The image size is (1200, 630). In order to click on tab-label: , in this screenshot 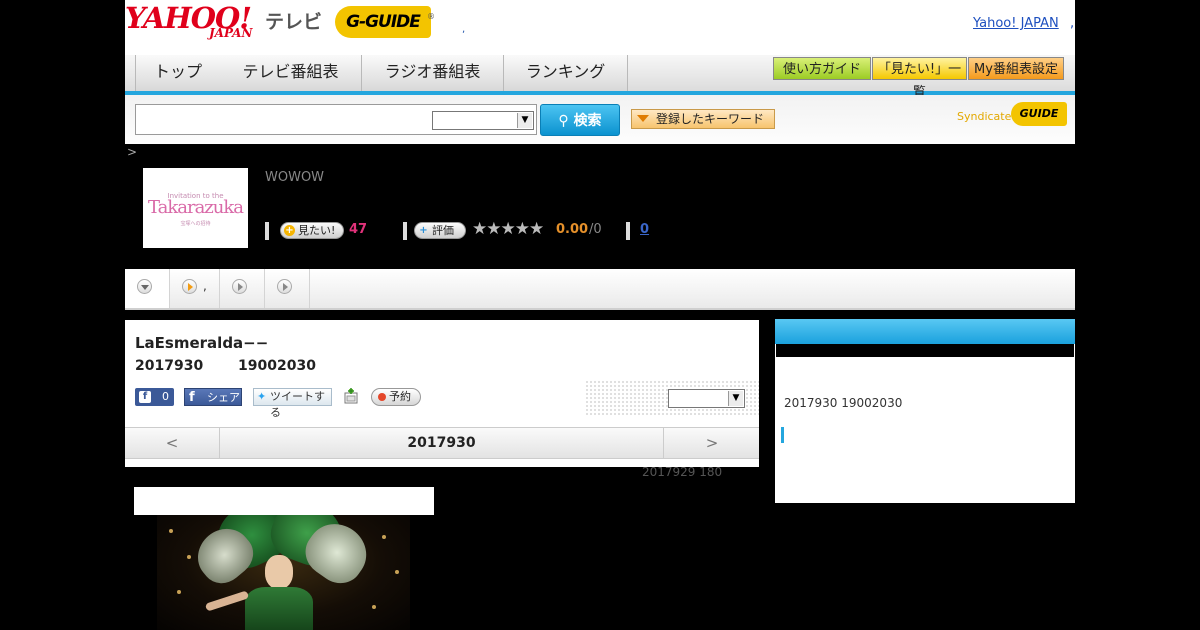, I will do `click(205, 286)`.